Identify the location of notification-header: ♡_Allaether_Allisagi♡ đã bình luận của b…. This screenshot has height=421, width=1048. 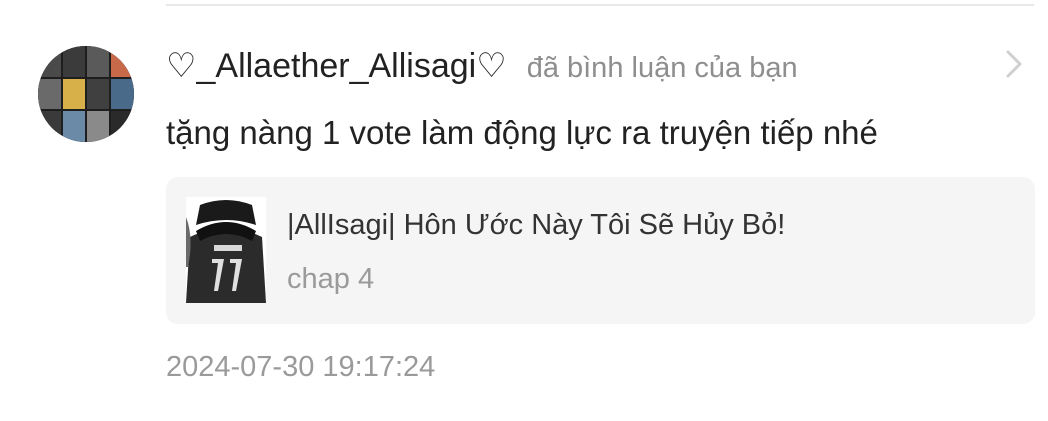
(577, 66).